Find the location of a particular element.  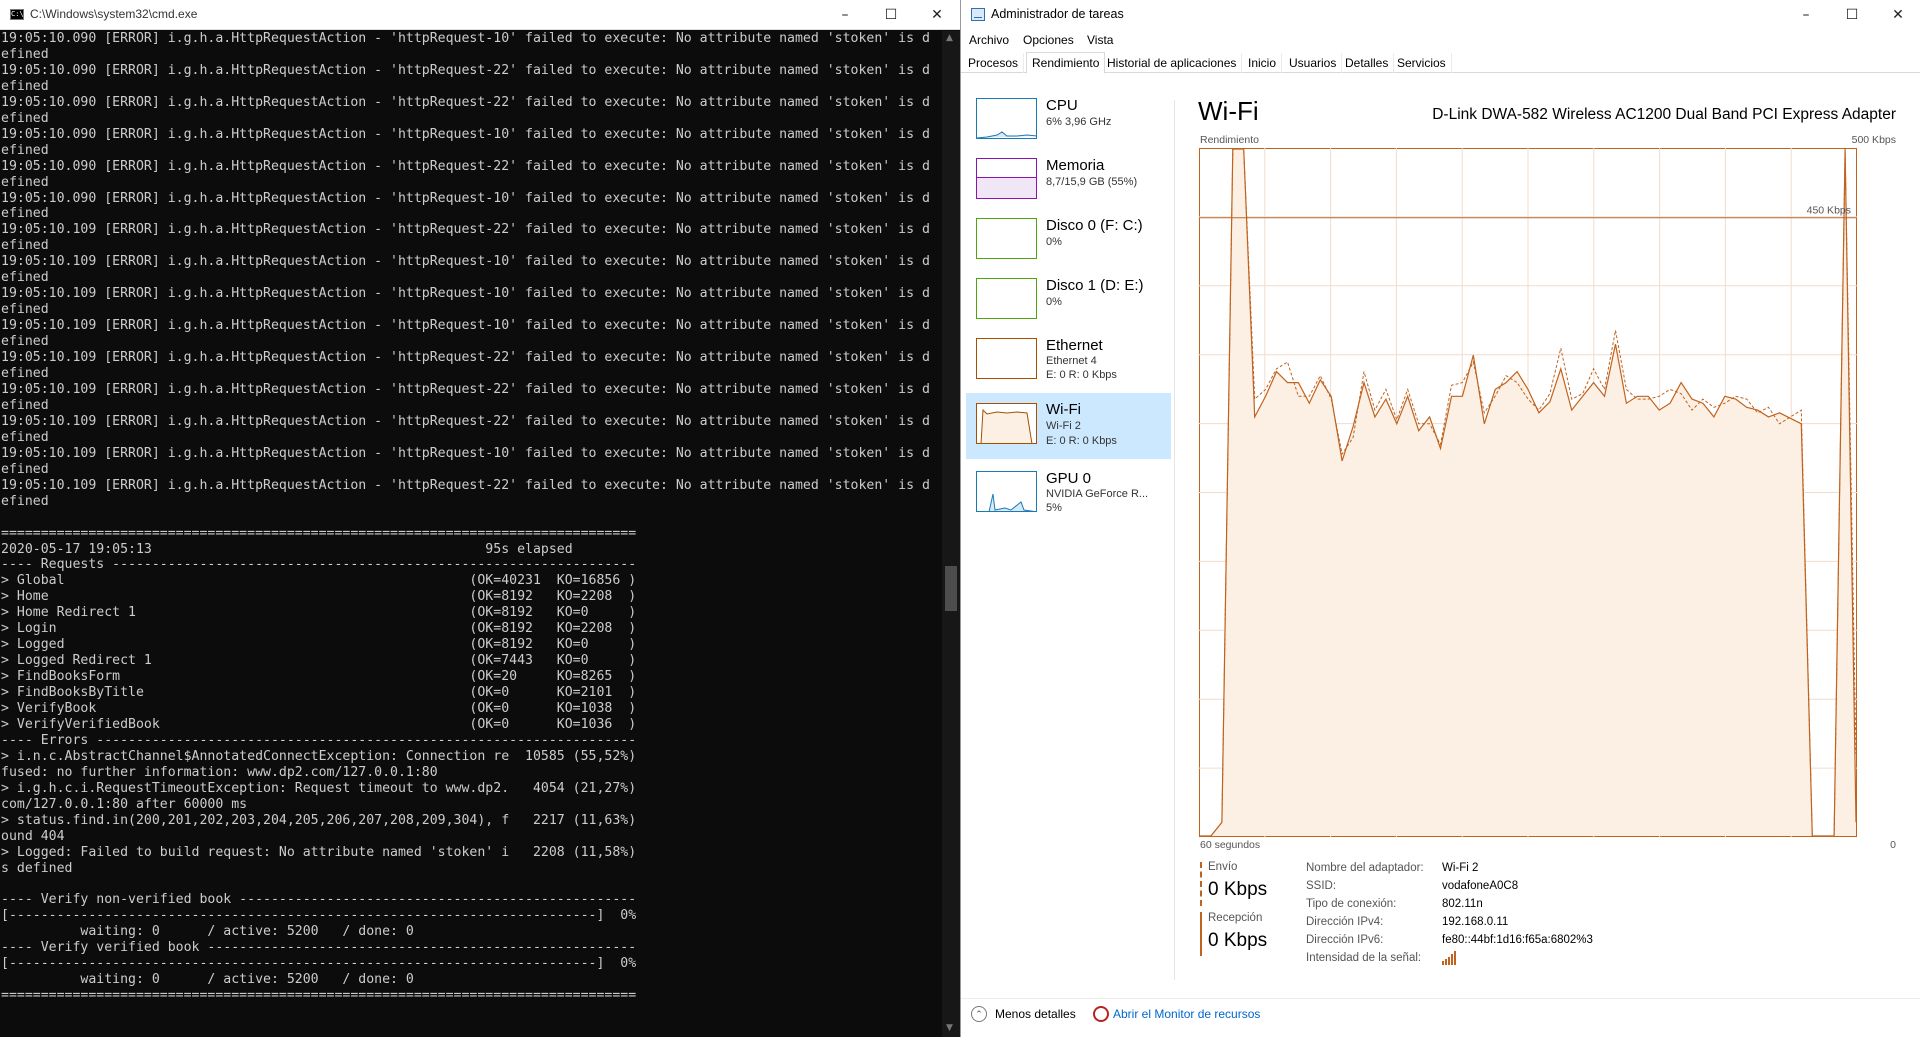

tm-minimize-button: – is located at coordinates (1806, 15).